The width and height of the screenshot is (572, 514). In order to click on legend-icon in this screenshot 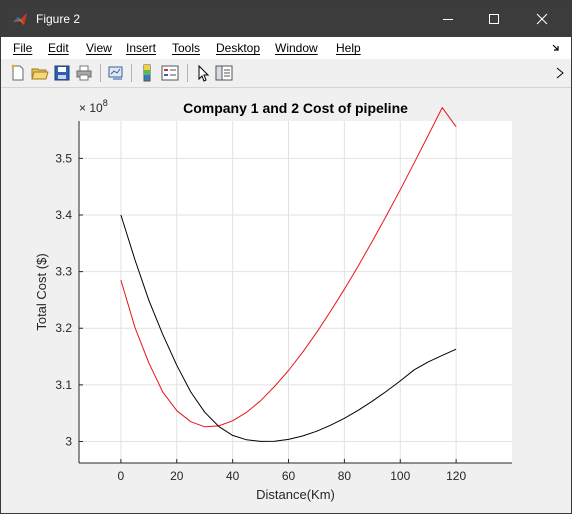, I will do `click(170, 73)`.